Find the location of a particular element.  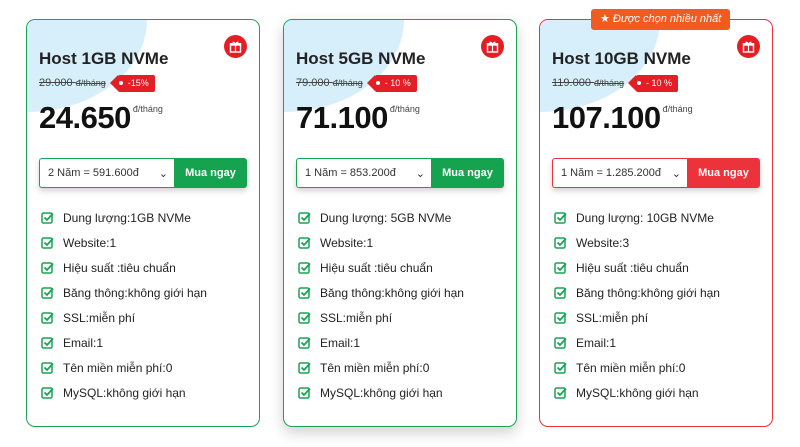

purchase-row: 2 Năm = 591.600đ ⌄ Mua ngay is located at coordinates (143, 173).